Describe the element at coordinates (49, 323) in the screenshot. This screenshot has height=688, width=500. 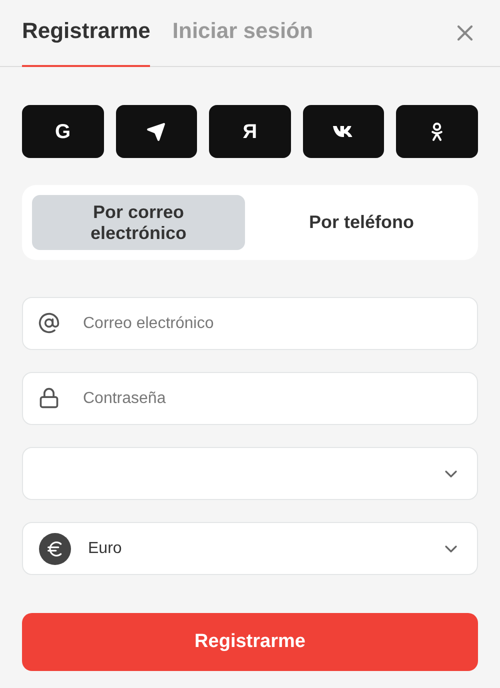
I see `at-sign-icon` at that location.